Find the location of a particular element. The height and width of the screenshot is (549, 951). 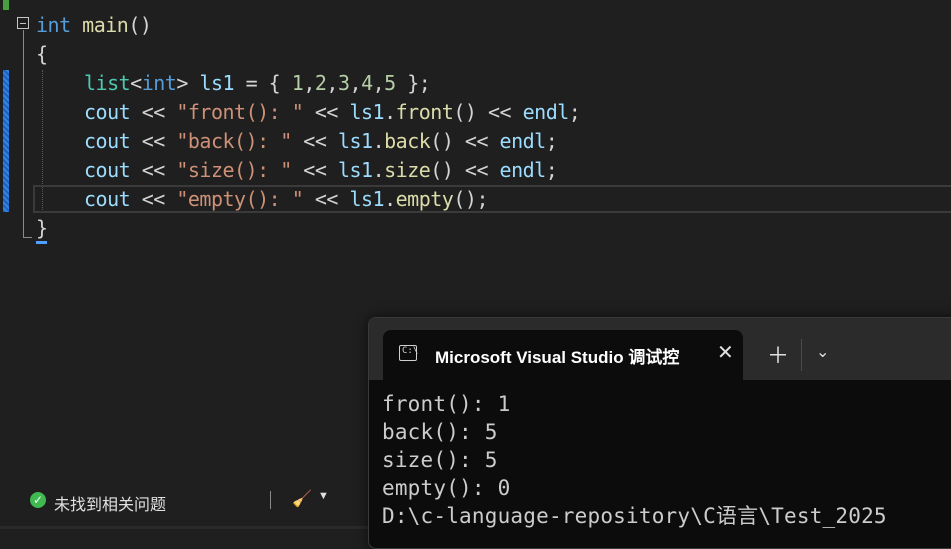

change-marker-saved is located at coordinates (6, 5).